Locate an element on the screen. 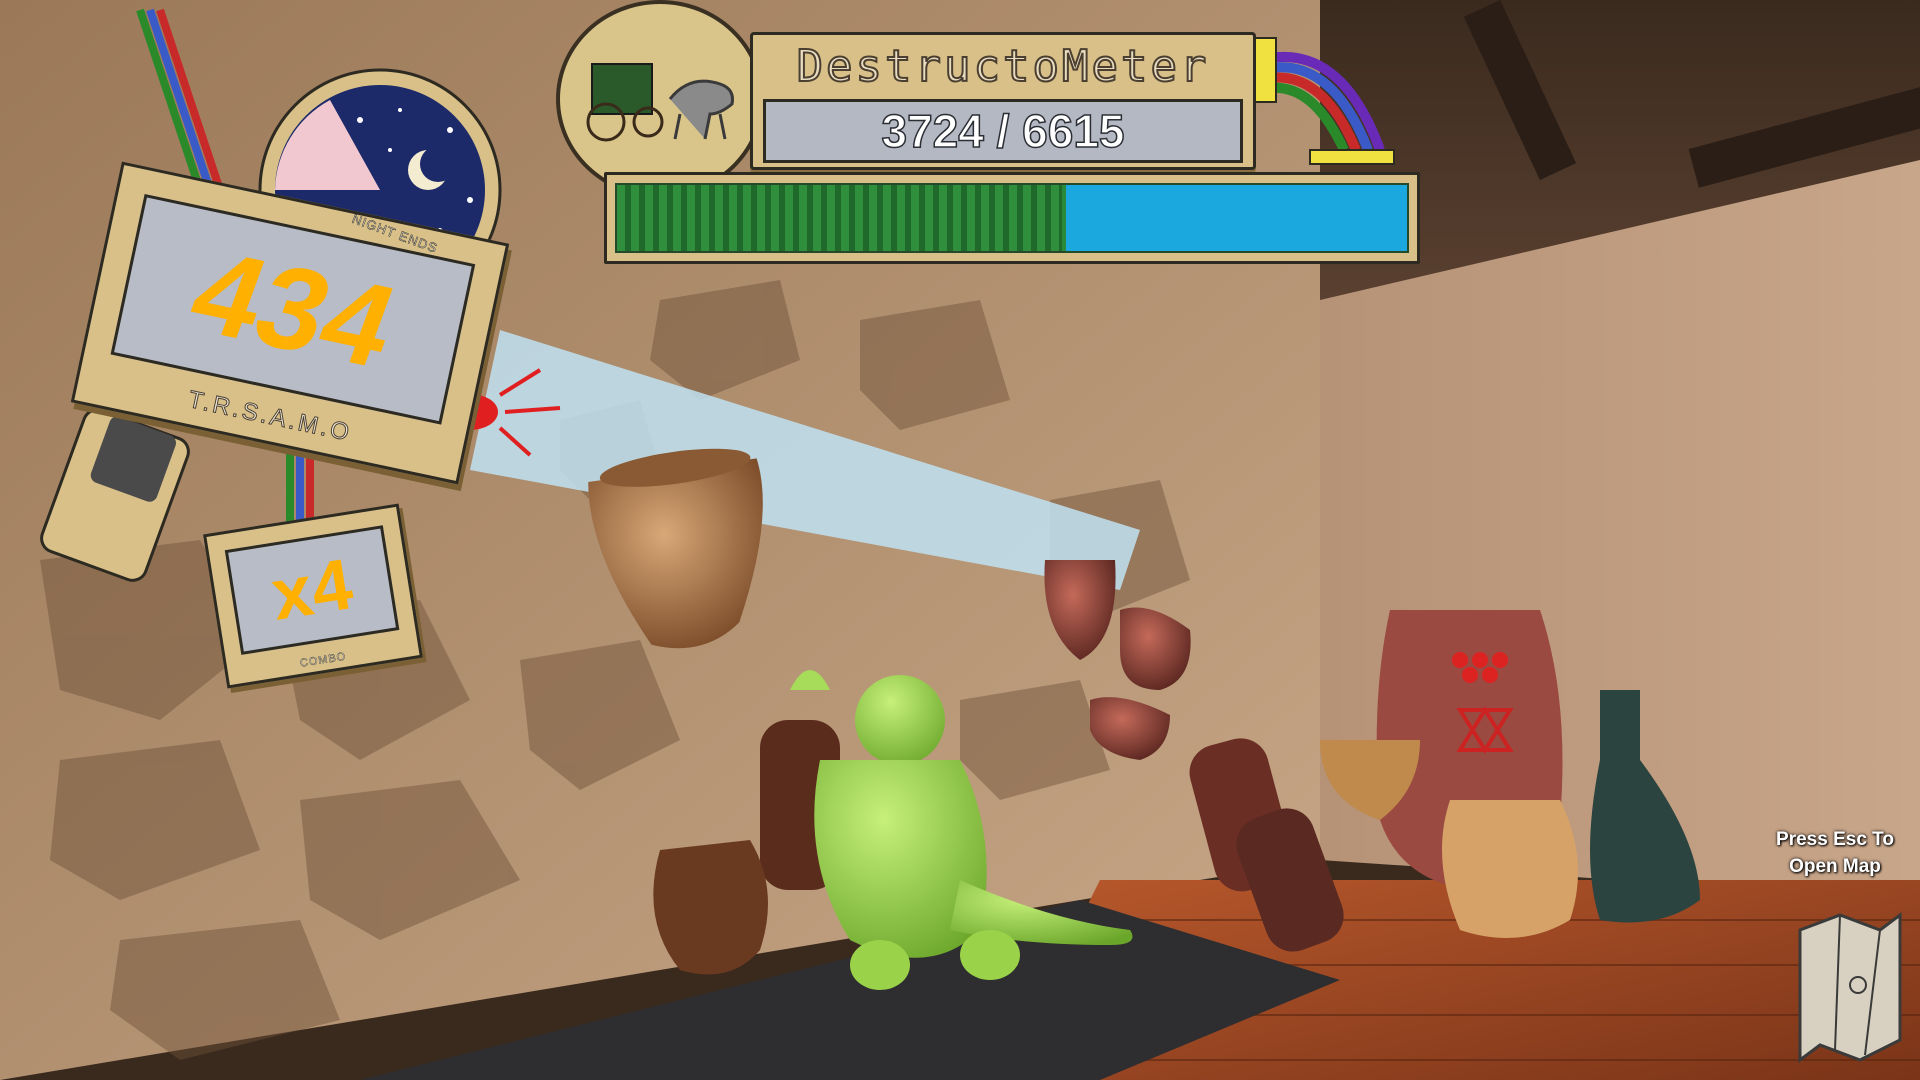 The image size is (1920, 1080). horse-carriage-icon is located at coordinates (660, 99).